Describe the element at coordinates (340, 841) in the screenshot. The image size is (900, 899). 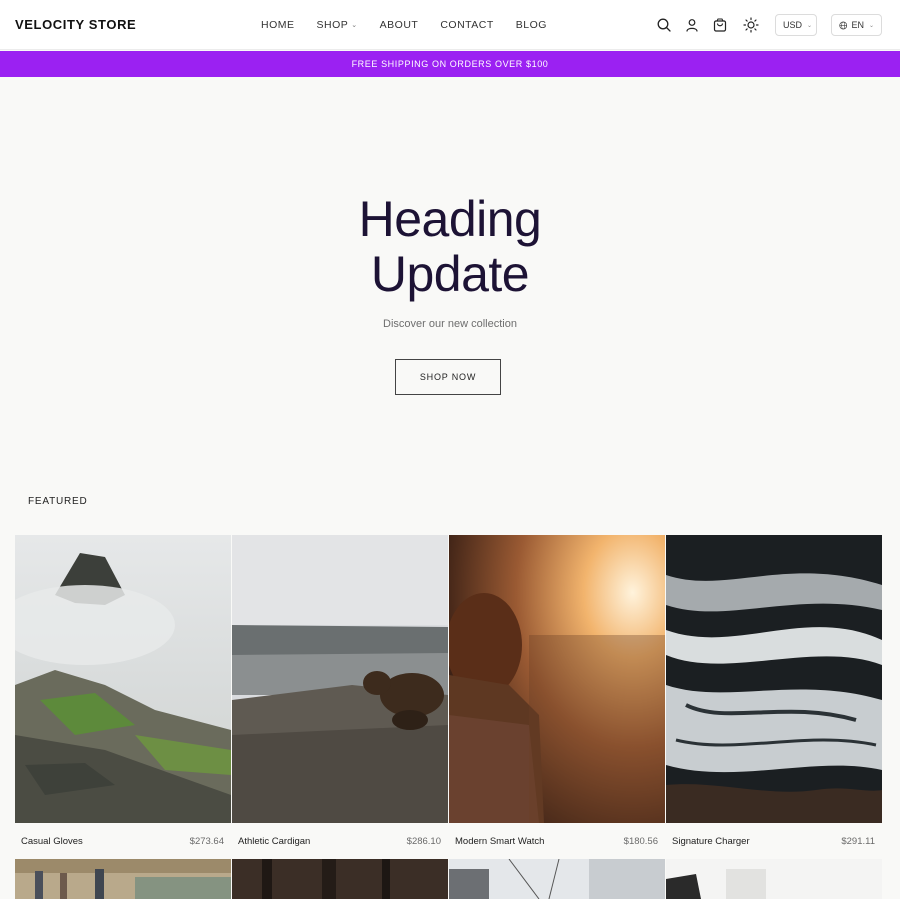
I see `product-meta: Athletic Cardigan $286.10` at that location.